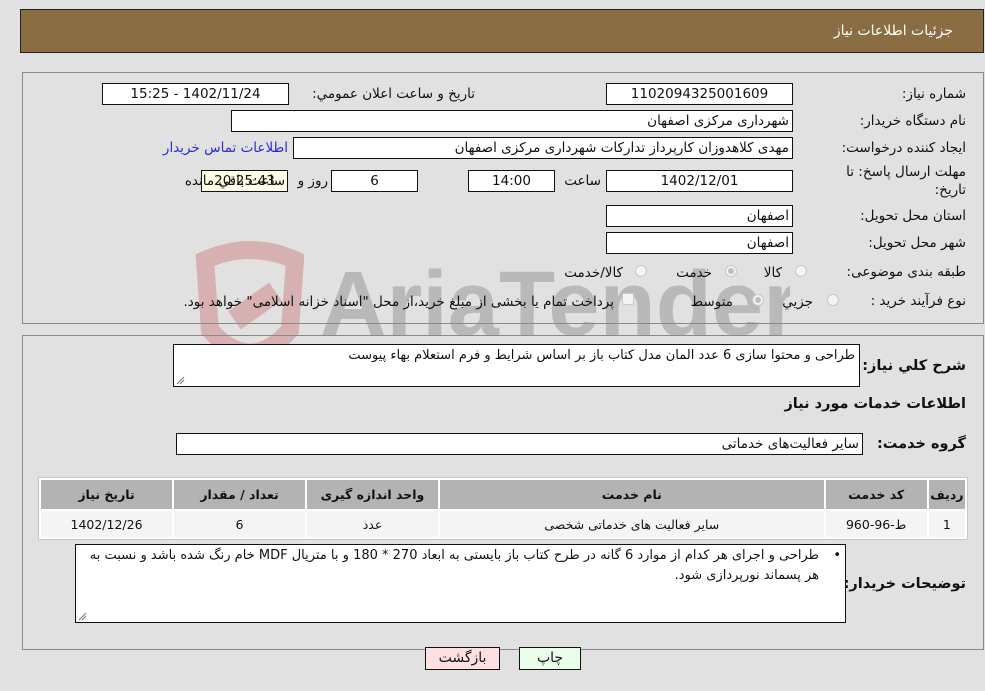 Image resolution: width=985 pixels, height=691 pixels. What do you see at coordinates (876, 524) in the screenshot?
I see `cell-service-code: ط-96-960` at bounding box center [876, 524].